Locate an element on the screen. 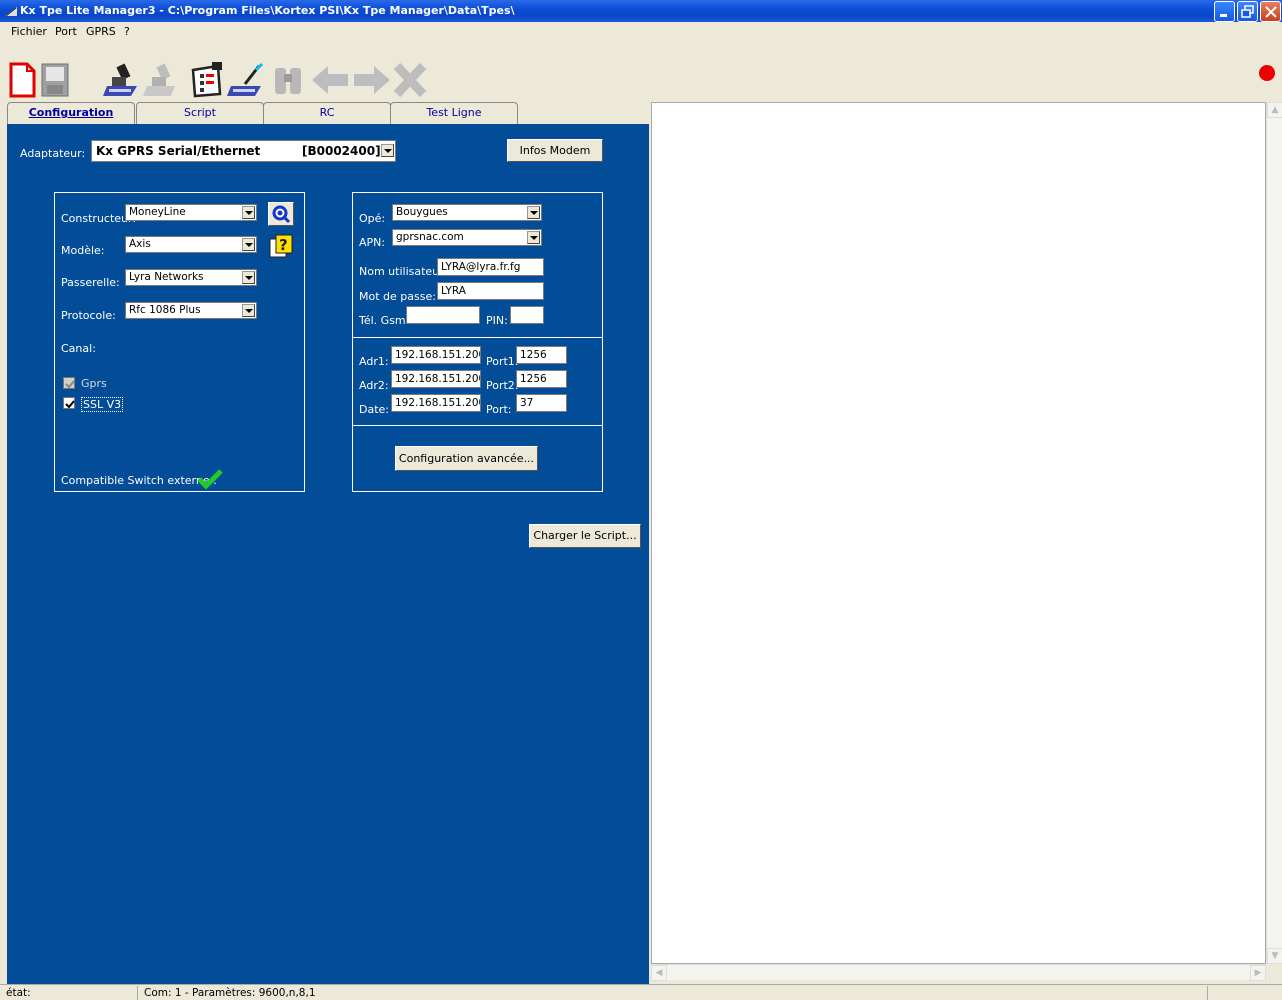 The image size is (1282, 1000). menu-port: Port is located at coordinates (66, 31).